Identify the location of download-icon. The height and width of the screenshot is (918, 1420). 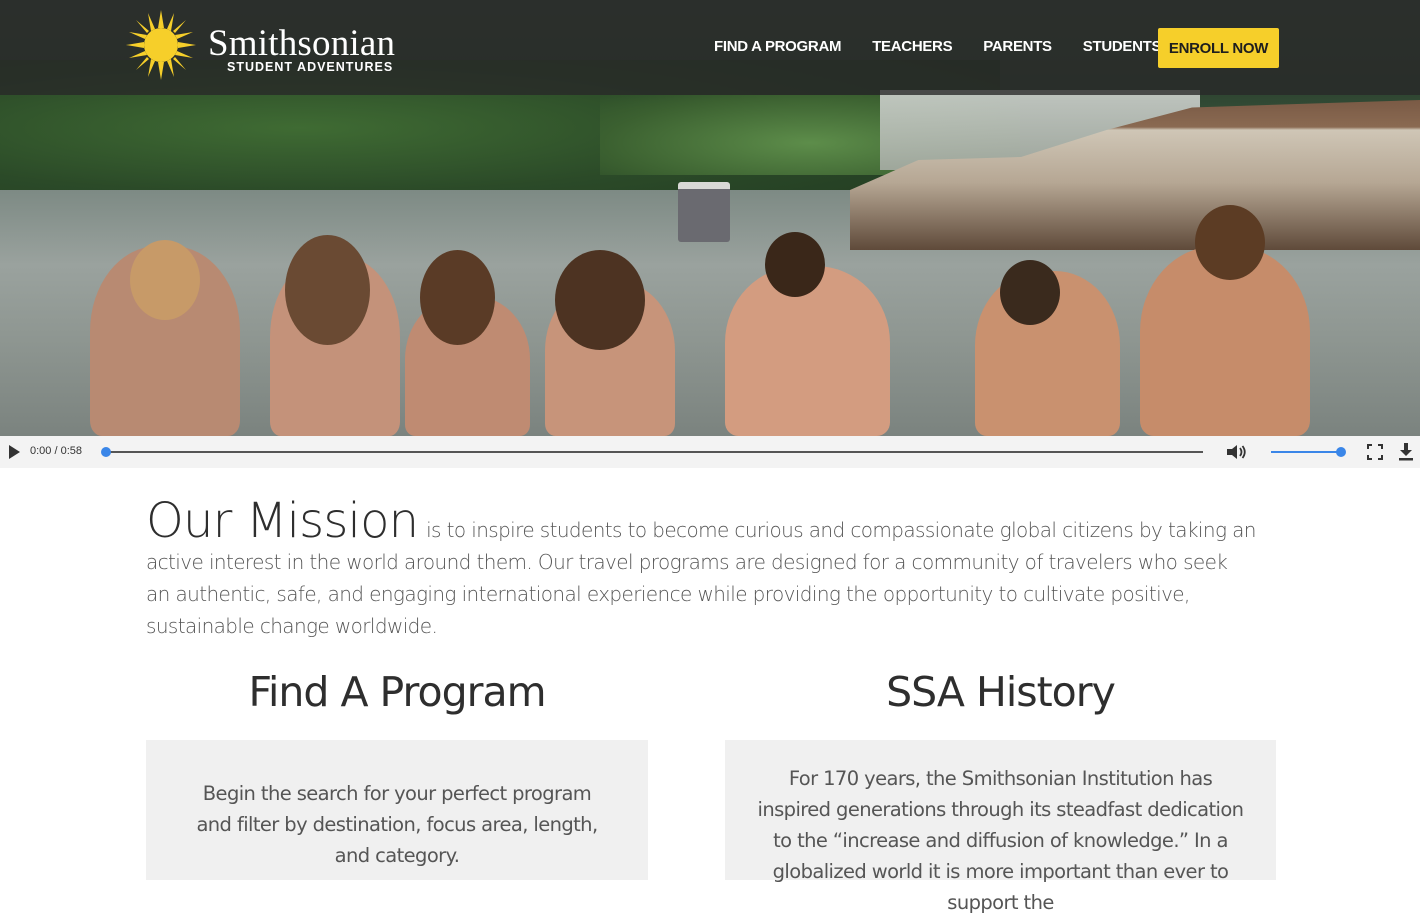
(1406, 452).